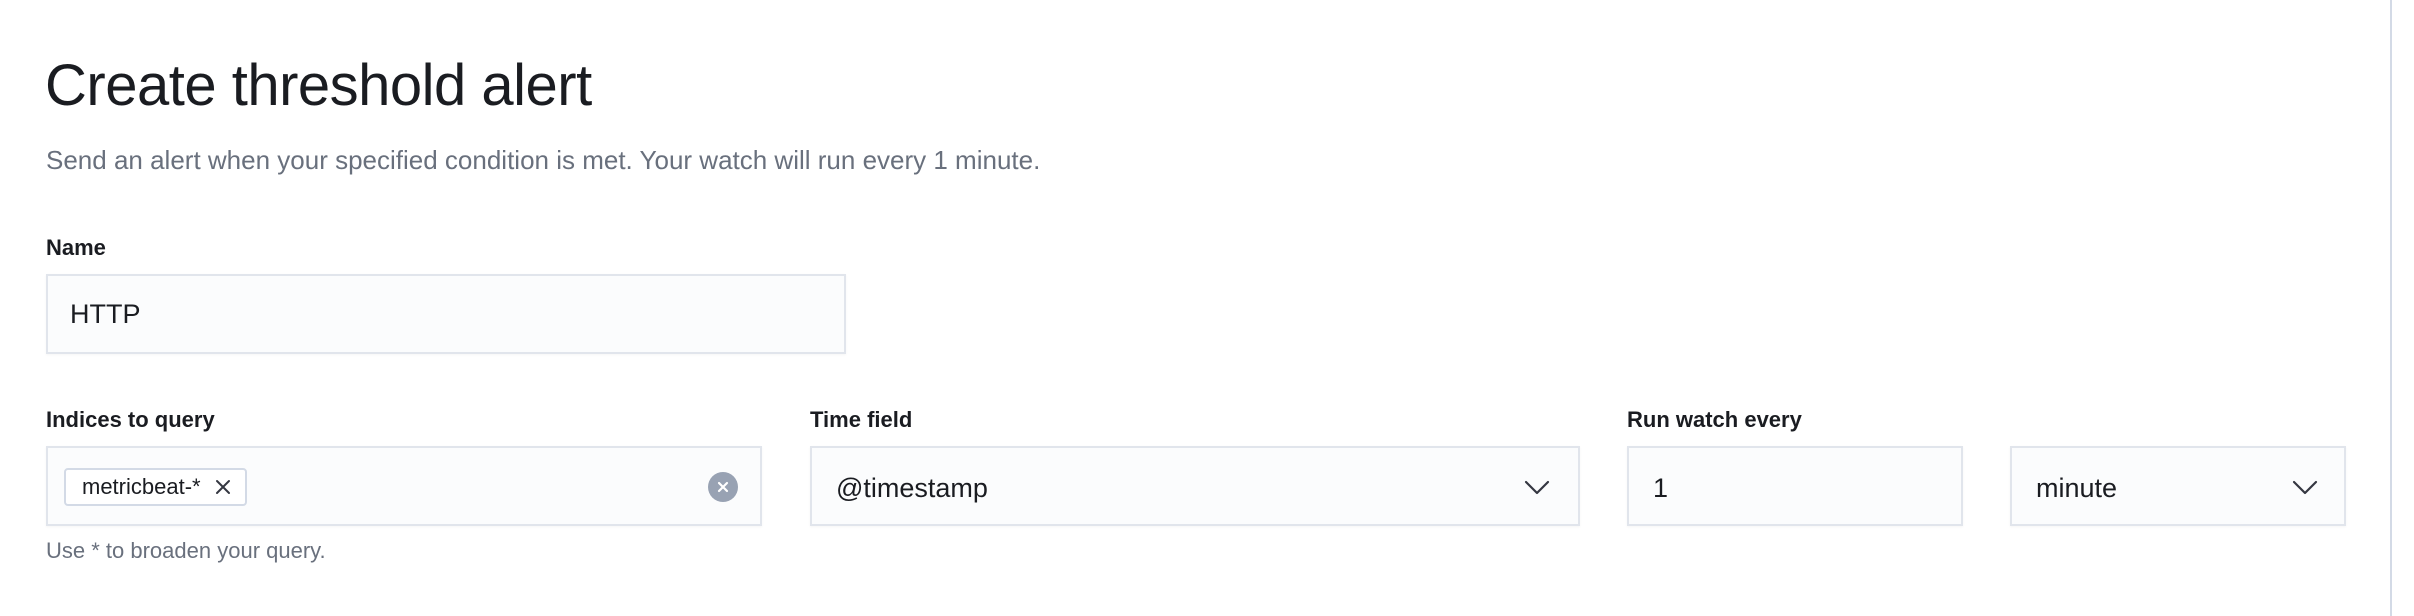 This screenshot has width=2414, height=616. I want to click on indices-combobox: metricbeat-*, so click(404, 486).